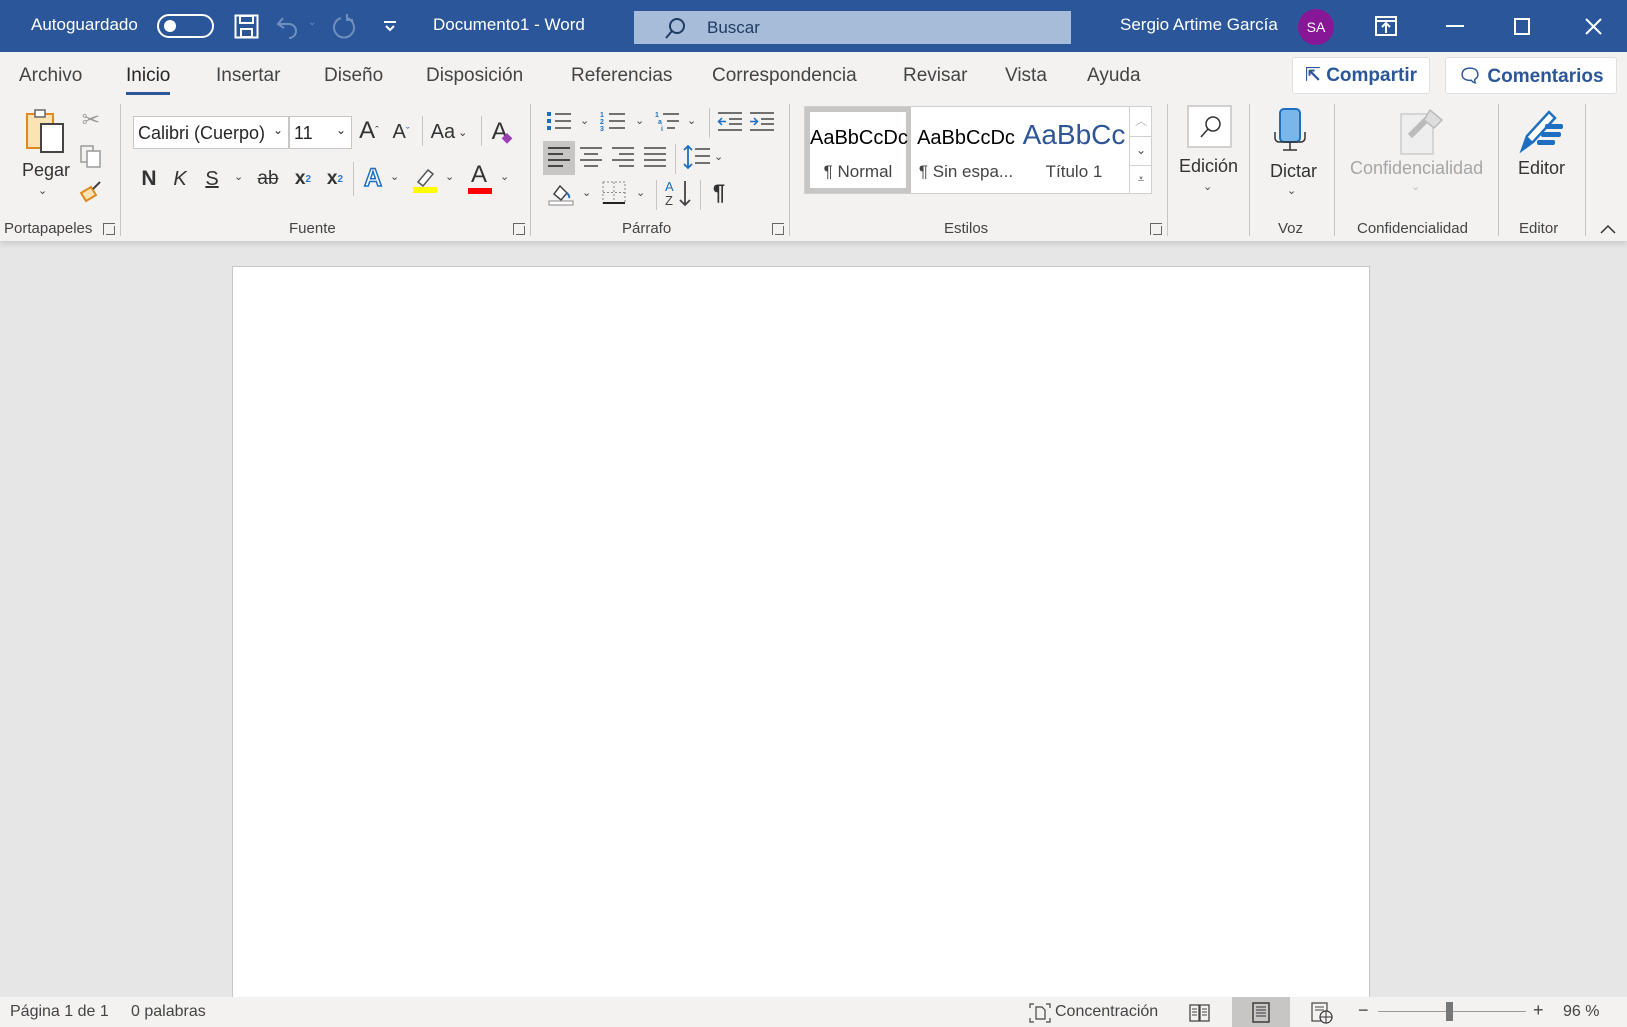  I want to click on close-icon, so click(1593, 26).